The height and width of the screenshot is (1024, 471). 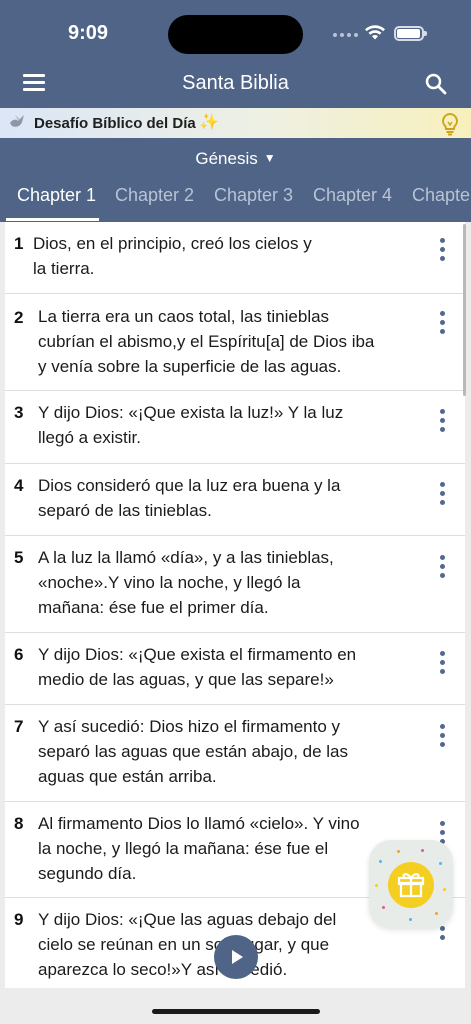 What do you see at coordinates (19, 412) in the screenshot?
I see `verse-number: 3` at bounding box center [19, 412].